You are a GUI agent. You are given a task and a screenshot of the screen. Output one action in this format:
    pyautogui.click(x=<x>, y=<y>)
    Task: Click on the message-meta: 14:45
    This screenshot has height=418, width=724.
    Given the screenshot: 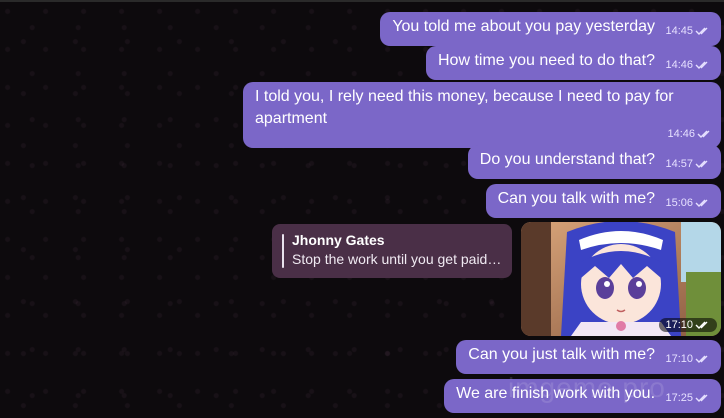 What is the action you would take?
    pyautogui.click(x=688, y=31)
    